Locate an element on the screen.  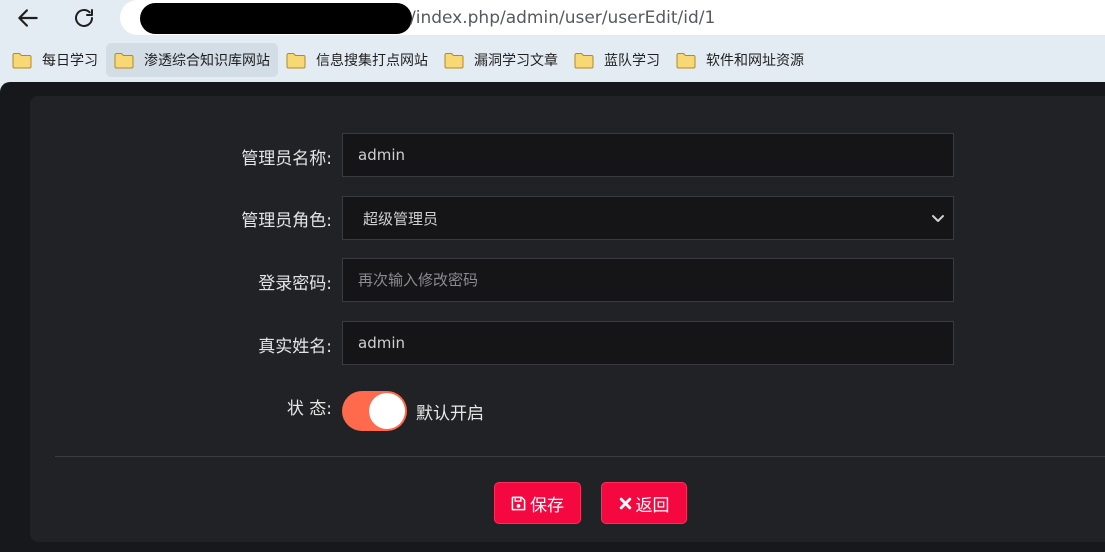
address-bar: /index.php/admin/user/userEdit/id/1 is located at coordinates (612, 17).